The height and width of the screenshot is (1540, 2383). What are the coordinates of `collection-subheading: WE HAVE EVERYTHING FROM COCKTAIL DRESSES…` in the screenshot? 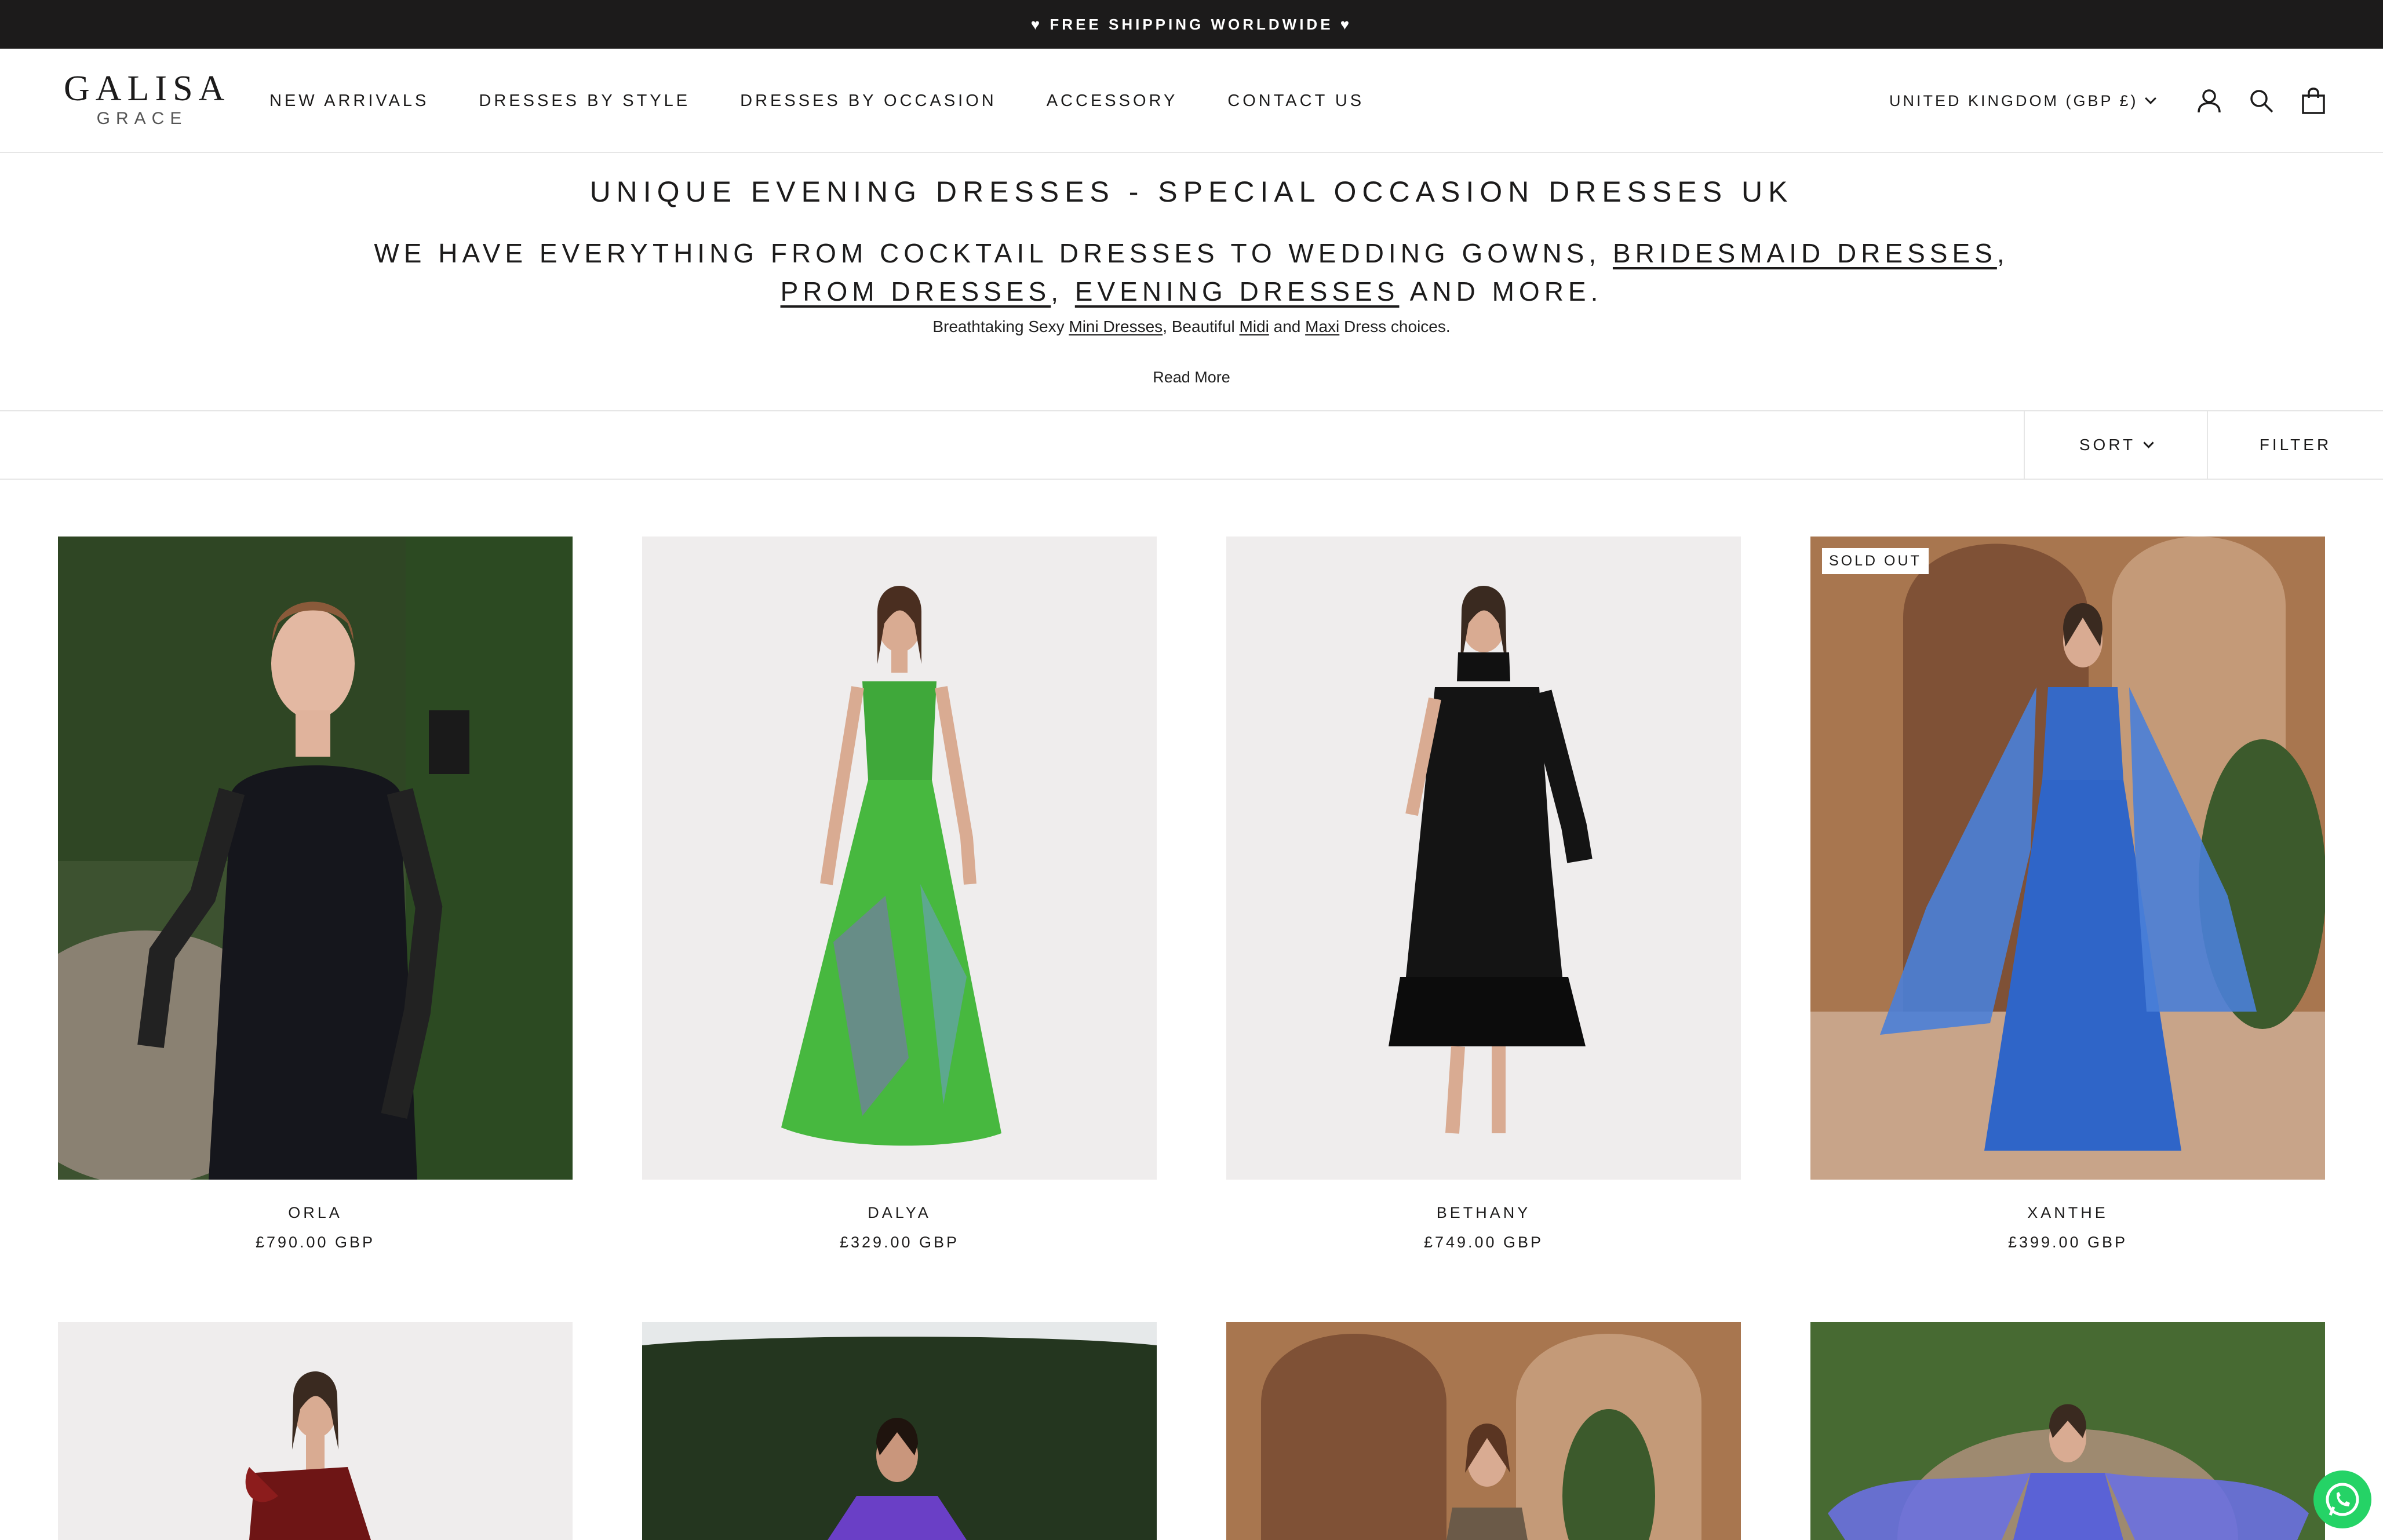 It's located at (1191, 273).